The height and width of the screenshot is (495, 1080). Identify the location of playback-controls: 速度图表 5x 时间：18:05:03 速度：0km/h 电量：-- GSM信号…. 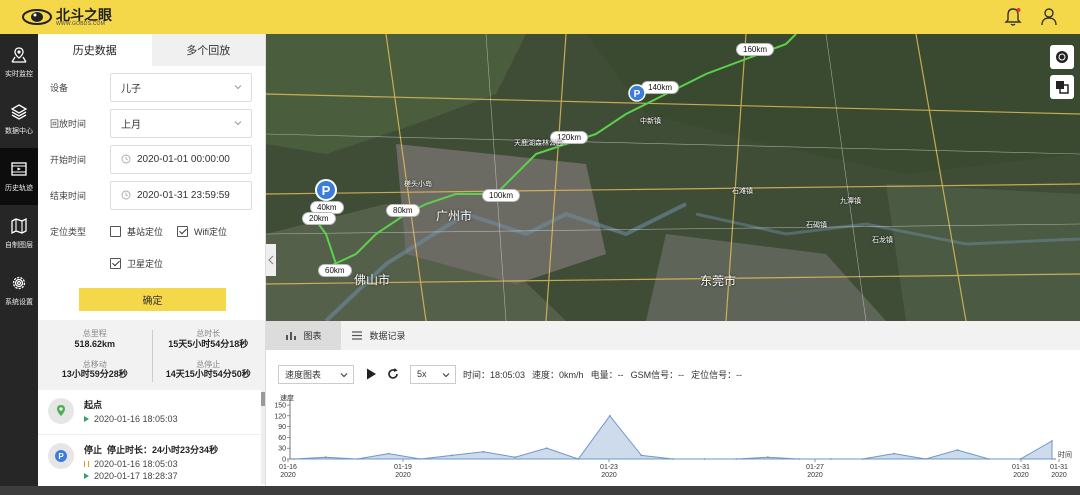
(673, 374).